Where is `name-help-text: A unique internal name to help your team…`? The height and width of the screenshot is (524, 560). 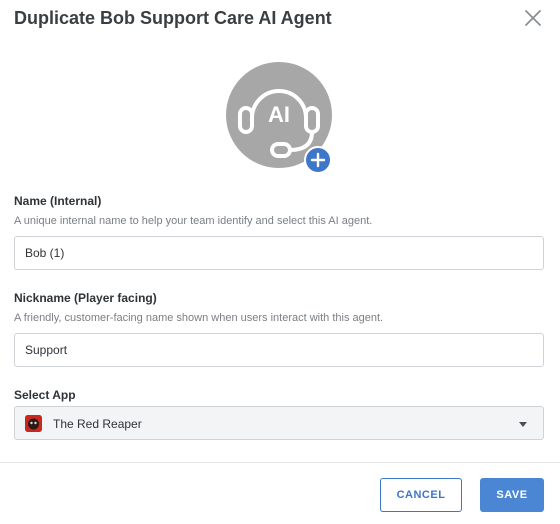 name-help-text: A unique internal name to help your team… is located at coordinates (193, 221).